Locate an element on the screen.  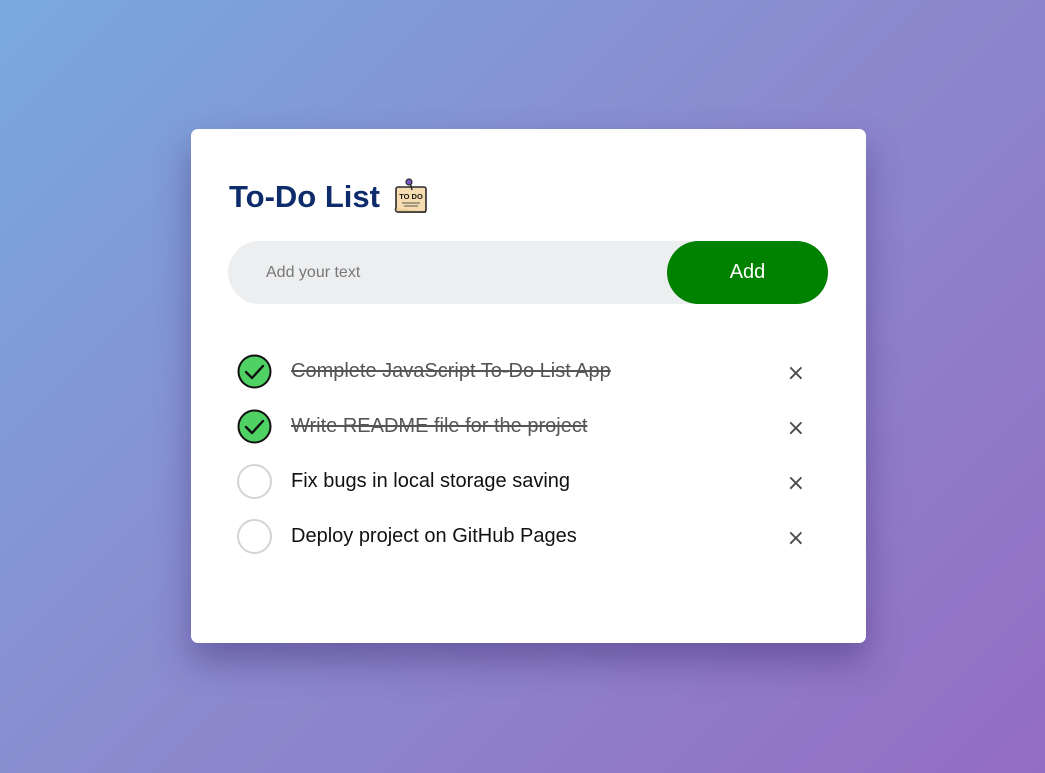
header: To-Do List TO DO is located at coordinates (329, 197).